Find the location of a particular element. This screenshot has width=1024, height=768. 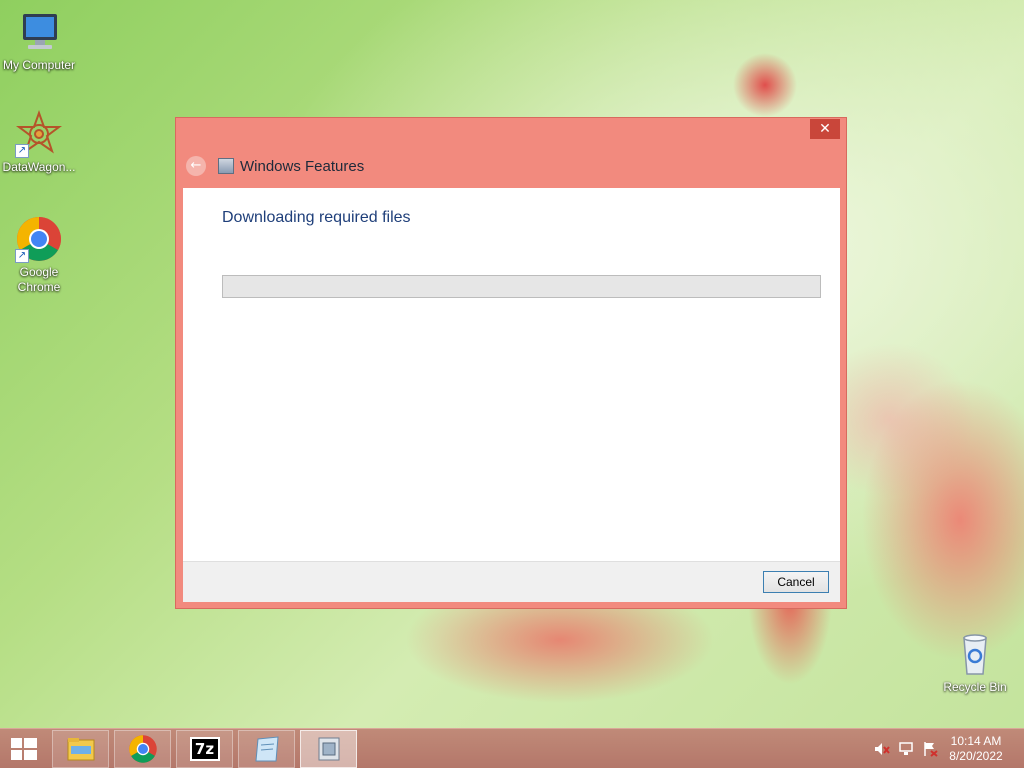

desktop-icon-label: Google Chrome is located at coordinates (39, 279).